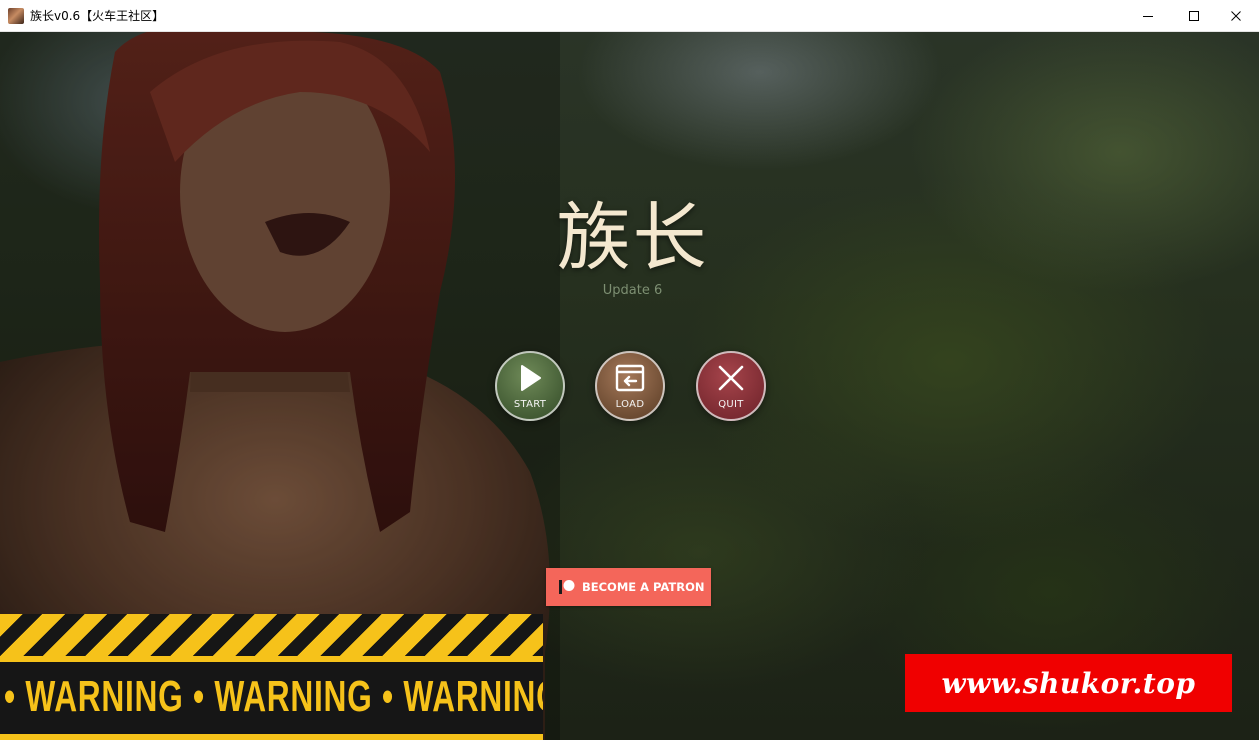 This screenshot has height=740, width=1259. I want to click on become-patron-button: BECOME A PATRON, so click(628, 587).